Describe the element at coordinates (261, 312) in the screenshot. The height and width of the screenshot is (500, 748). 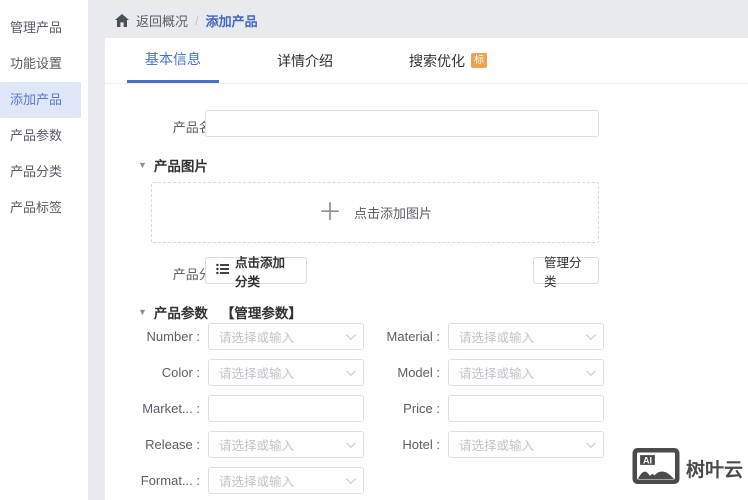
I see `manage-params-link: 【管理参数】` at that location.